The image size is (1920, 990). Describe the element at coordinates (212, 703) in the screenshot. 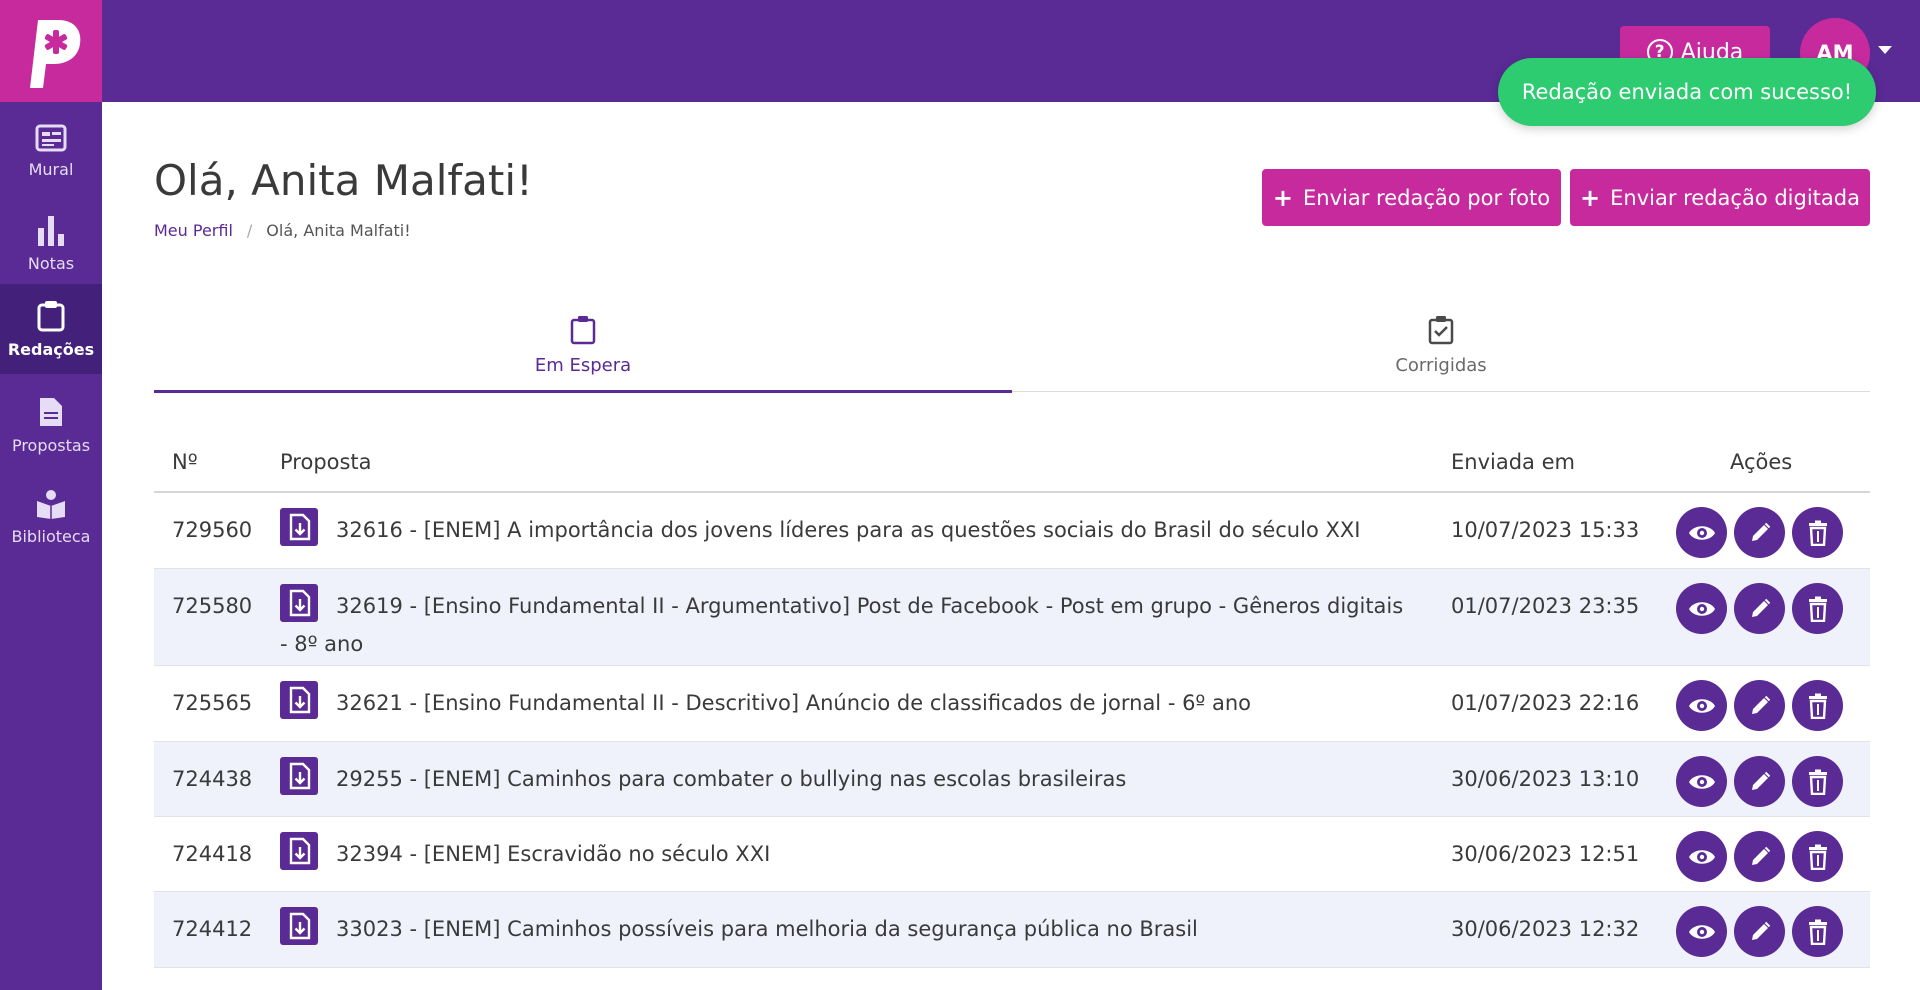

I see `row-number: 725565` at that location.